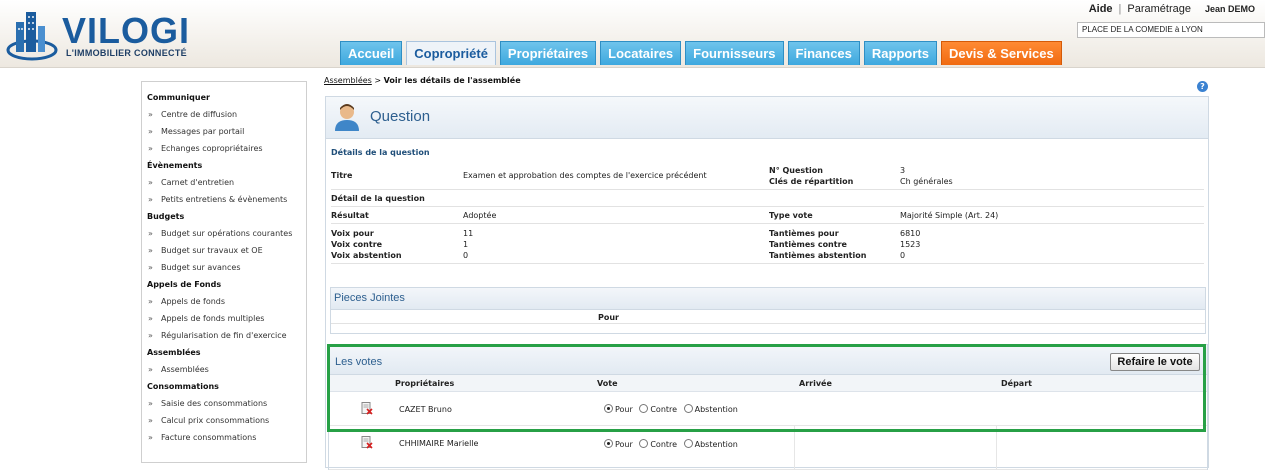 This screenshot has height=470, width=1265. What do you see at coordinates (823, 53) in the screenshot?
I see `tab-finances: Finances` at bounding box center [823, 53].